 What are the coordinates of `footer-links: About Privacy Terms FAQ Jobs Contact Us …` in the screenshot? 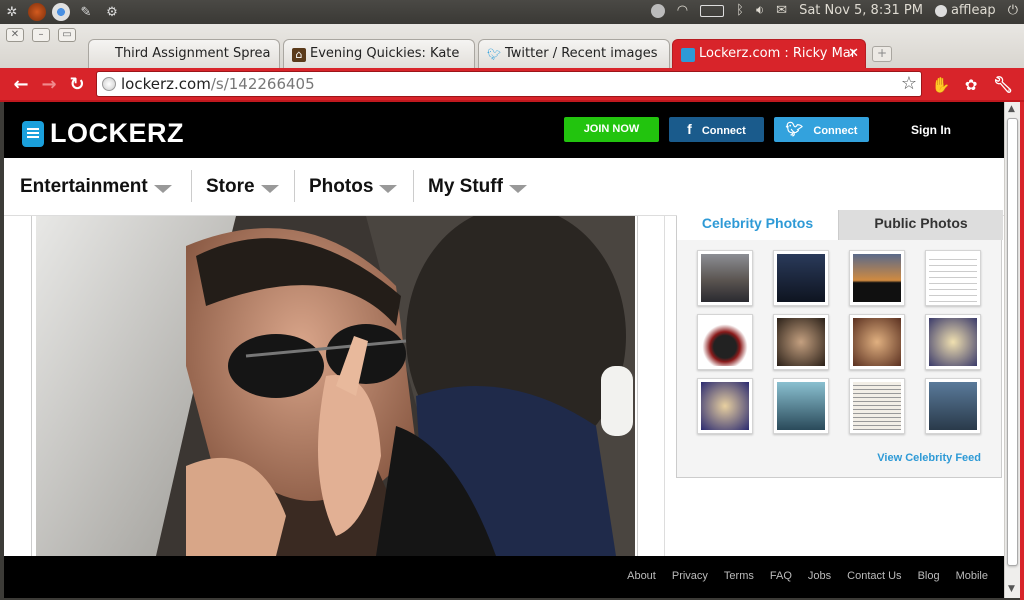 It's located at (807, 576).